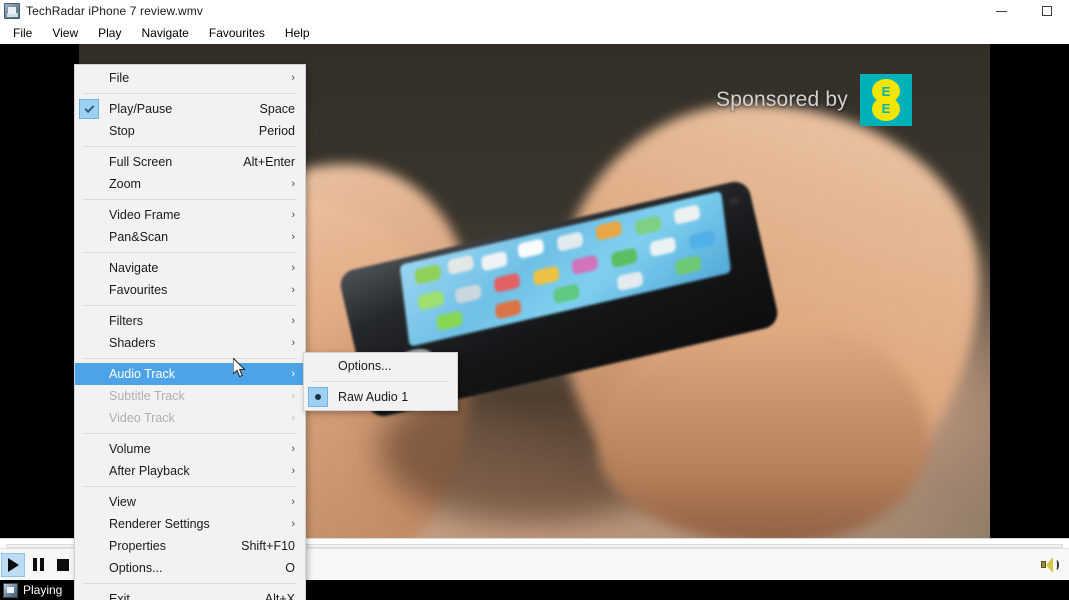 Image resolution: width=1069 pixels, height=600 pixels. I want to click on minimize-icon, so click(1001, 11).